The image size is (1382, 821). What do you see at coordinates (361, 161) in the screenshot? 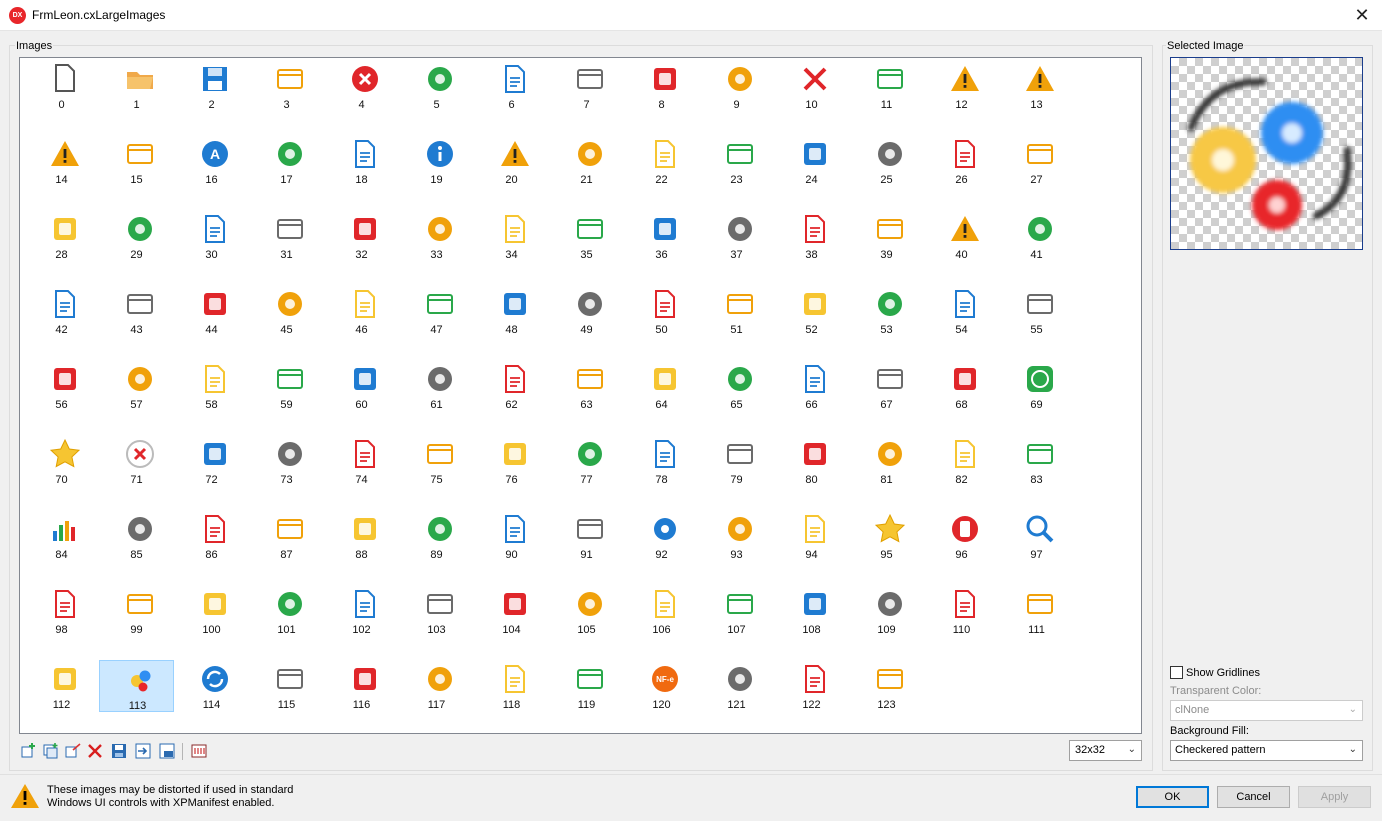
I see `image-cell: 18` at bounding box center [361, 161].